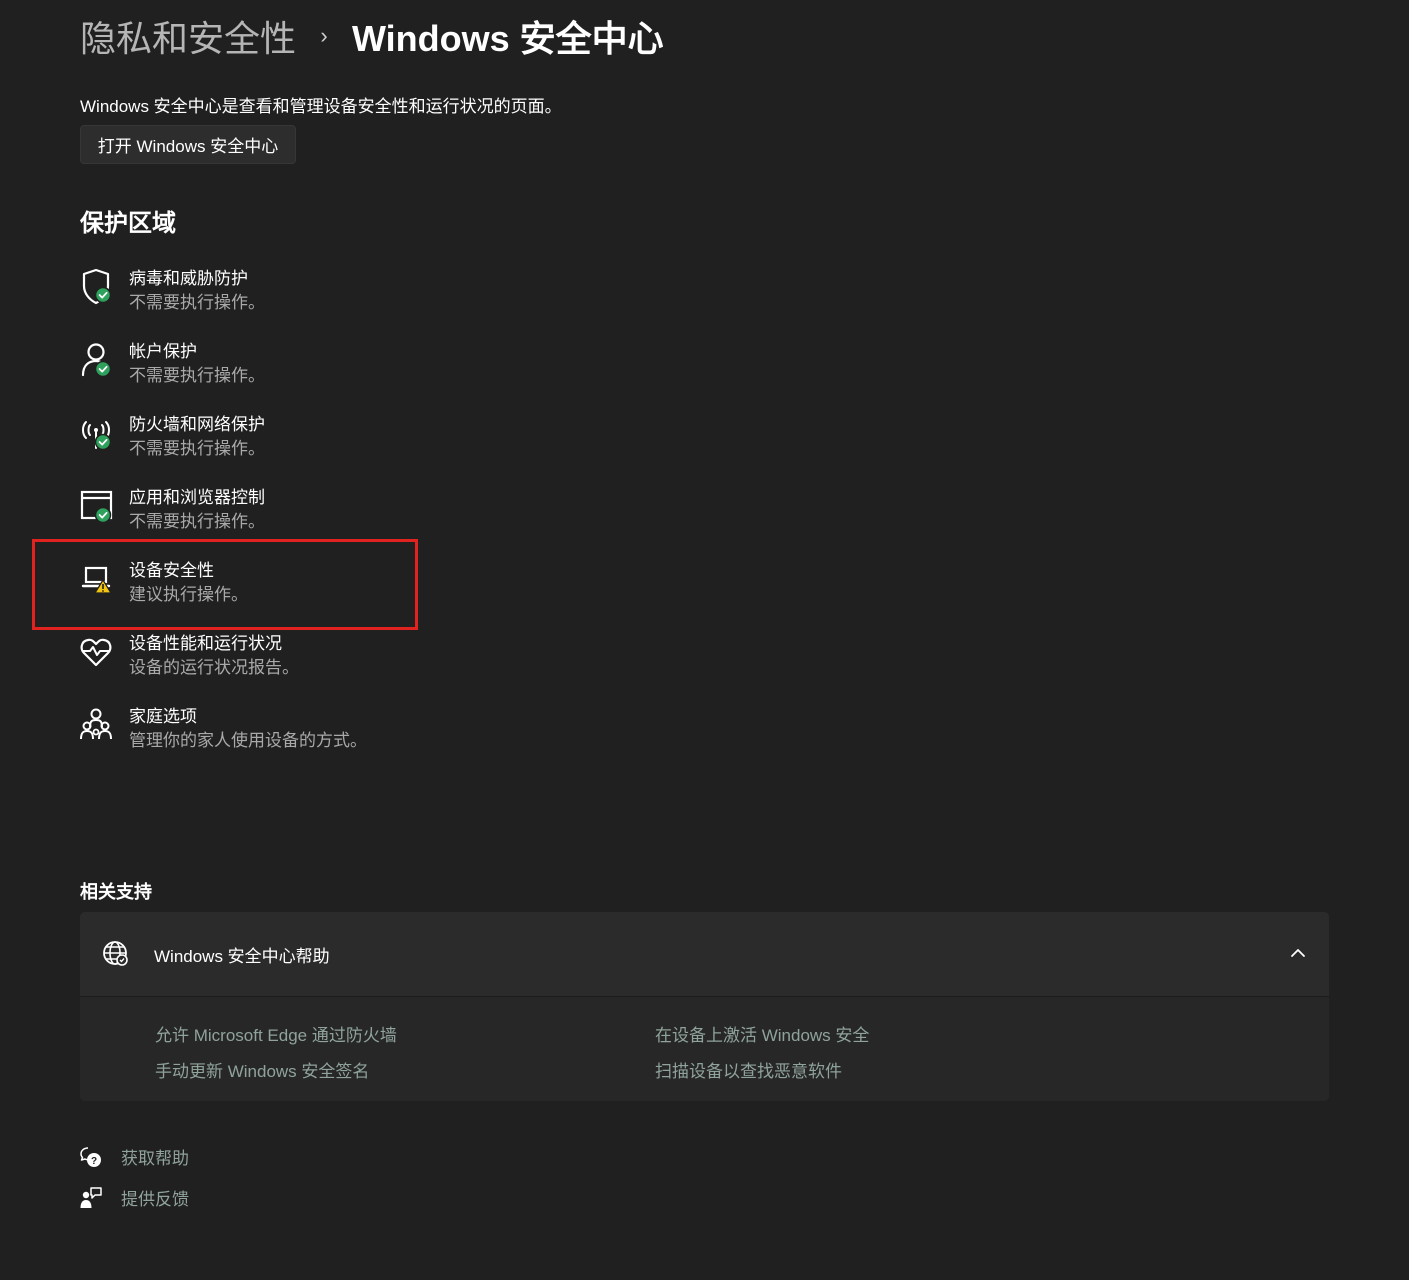 This screenshot has width=1409, height=1280. I want to click on area-app-browser-control: 应用和浏览器控制 不需要执行操作。, so click(290, 517).